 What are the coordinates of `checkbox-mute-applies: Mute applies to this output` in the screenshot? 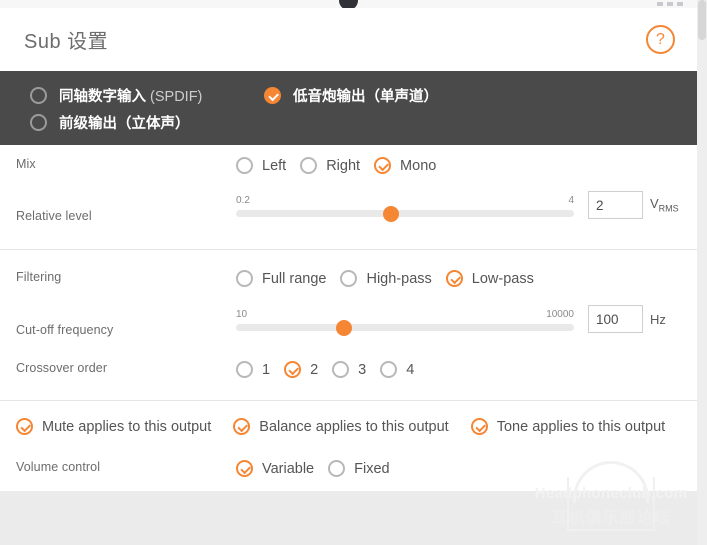 It's located at (113, 426).